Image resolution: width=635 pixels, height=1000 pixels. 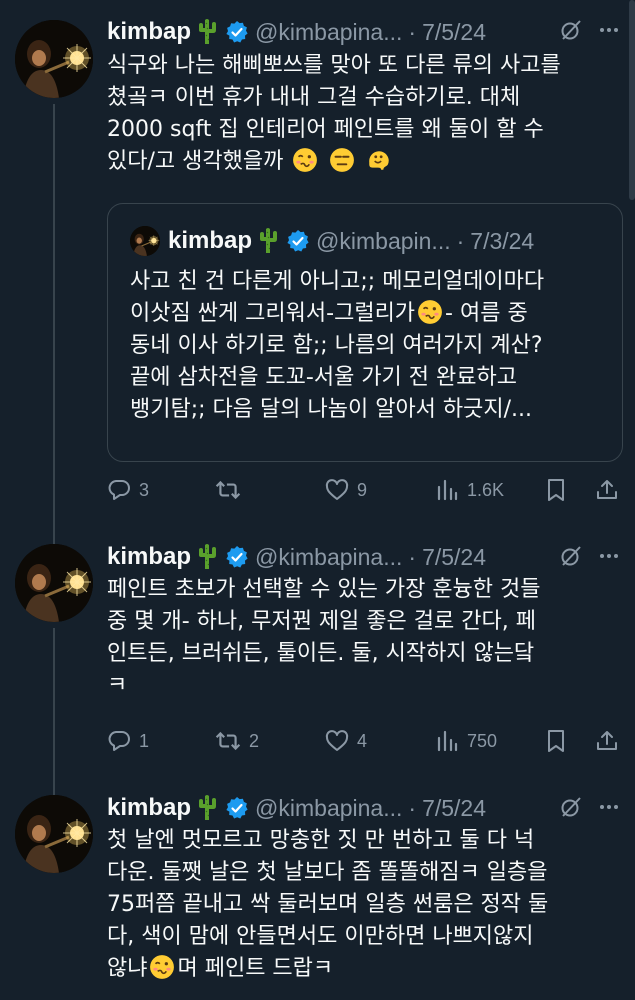 What do you see at coordinates (486, 313) in the screenshot?
I see `text-line-tail: - 여름 중` at bounding box center [486, 313].